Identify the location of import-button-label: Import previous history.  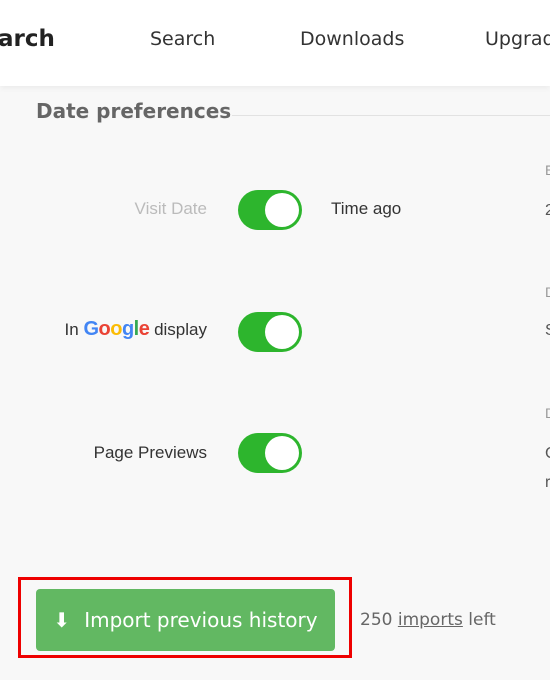
(201, 620).